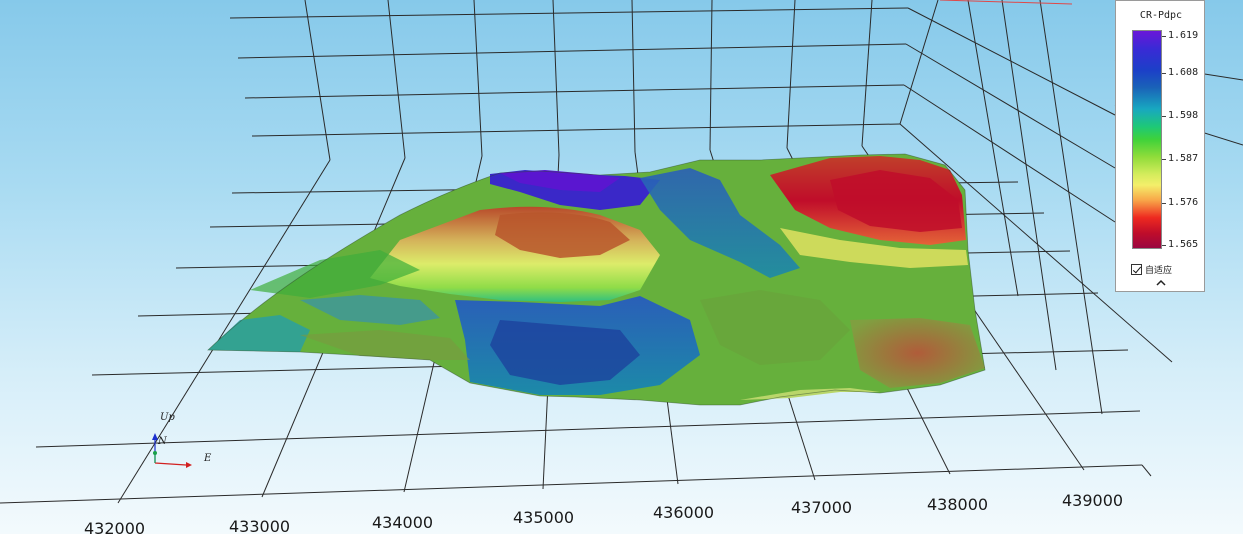 Image resolution: width=1243 pixels, height=534 pixels. I want to click on legend-value: 1.587, so click(1183, 158).